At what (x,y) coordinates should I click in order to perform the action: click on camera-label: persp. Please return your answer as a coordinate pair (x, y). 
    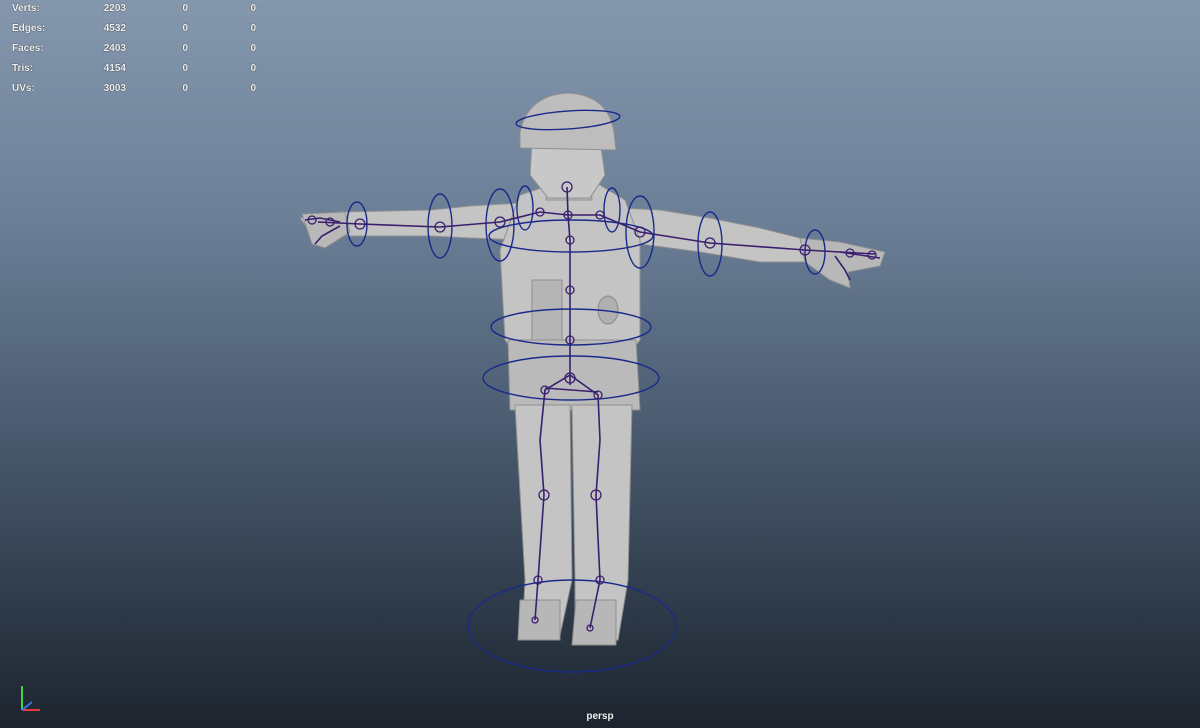
    Looking at the image, I should click on (600, 716).